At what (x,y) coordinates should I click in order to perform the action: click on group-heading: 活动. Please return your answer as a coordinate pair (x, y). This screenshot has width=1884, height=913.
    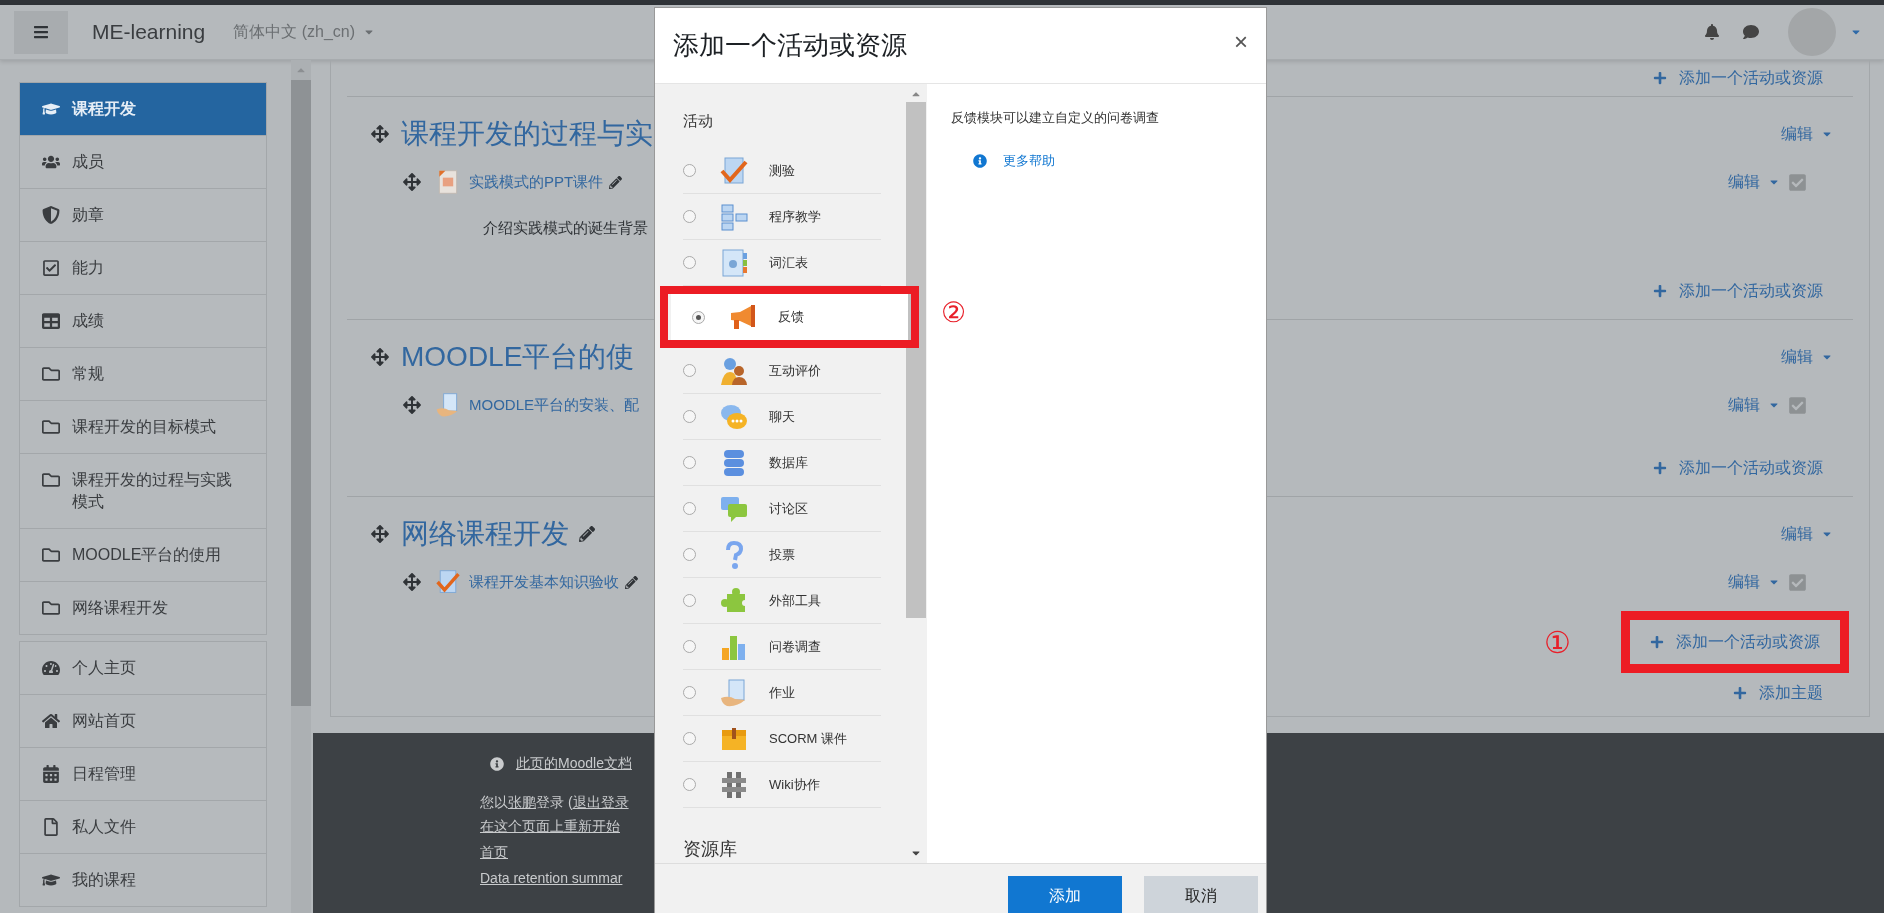
    Looking at the image, I should click on (698, 120).